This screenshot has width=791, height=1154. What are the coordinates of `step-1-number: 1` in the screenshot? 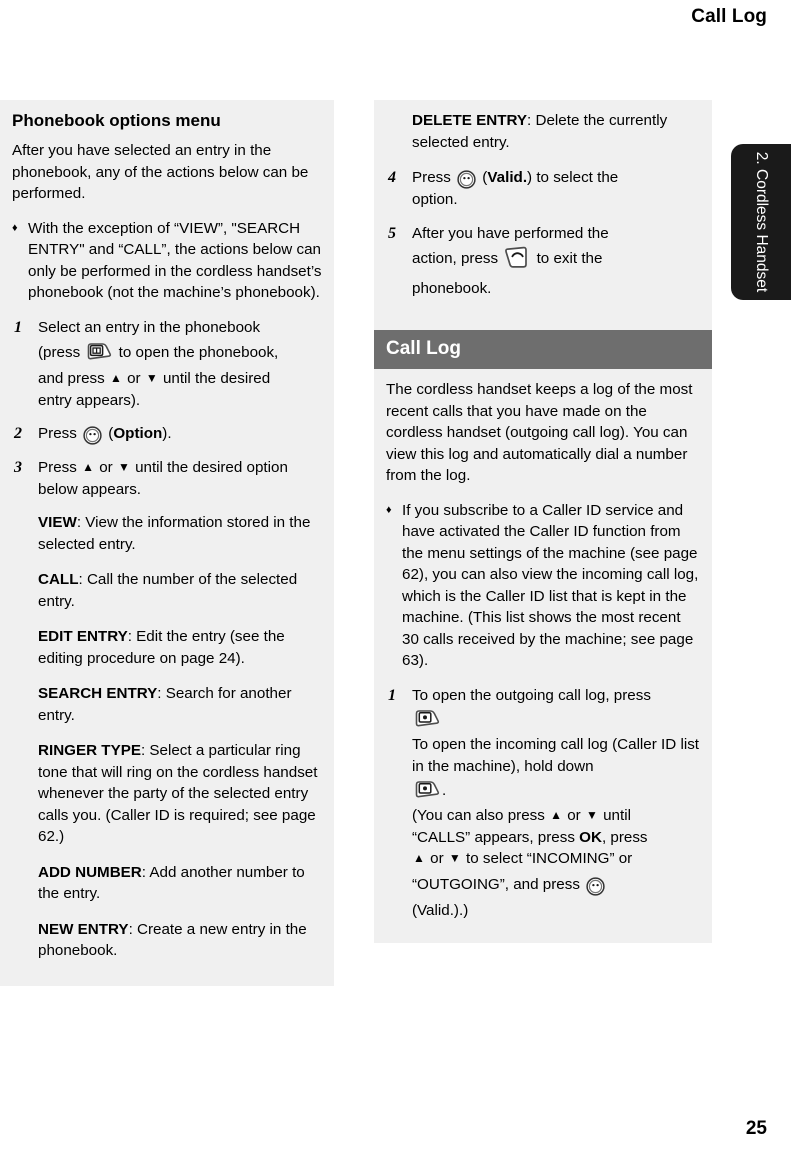 It's located at (18, 327).